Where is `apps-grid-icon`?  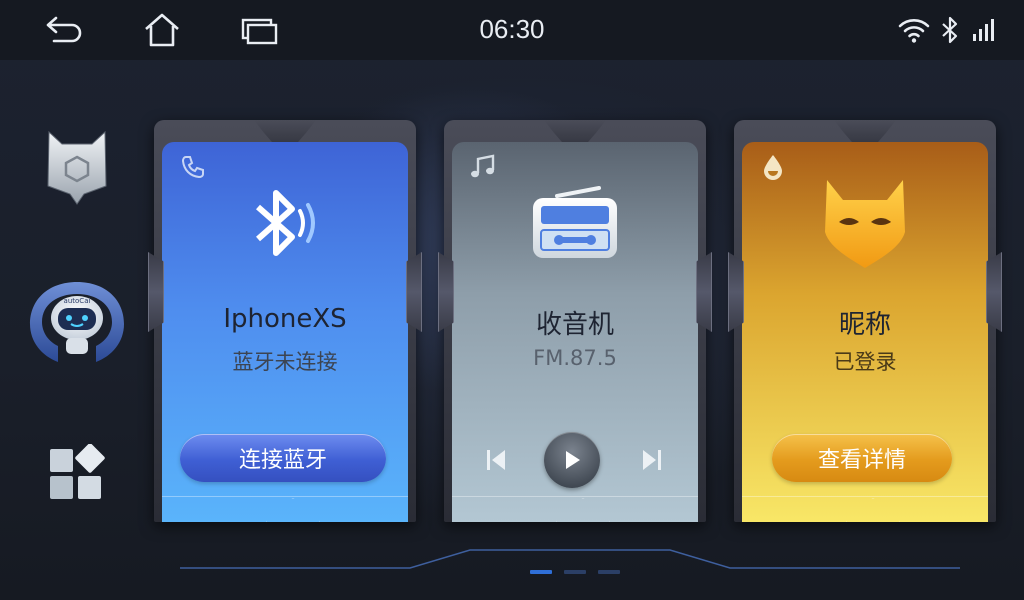 apps-grid-icon is located at coordinates (77, 473).